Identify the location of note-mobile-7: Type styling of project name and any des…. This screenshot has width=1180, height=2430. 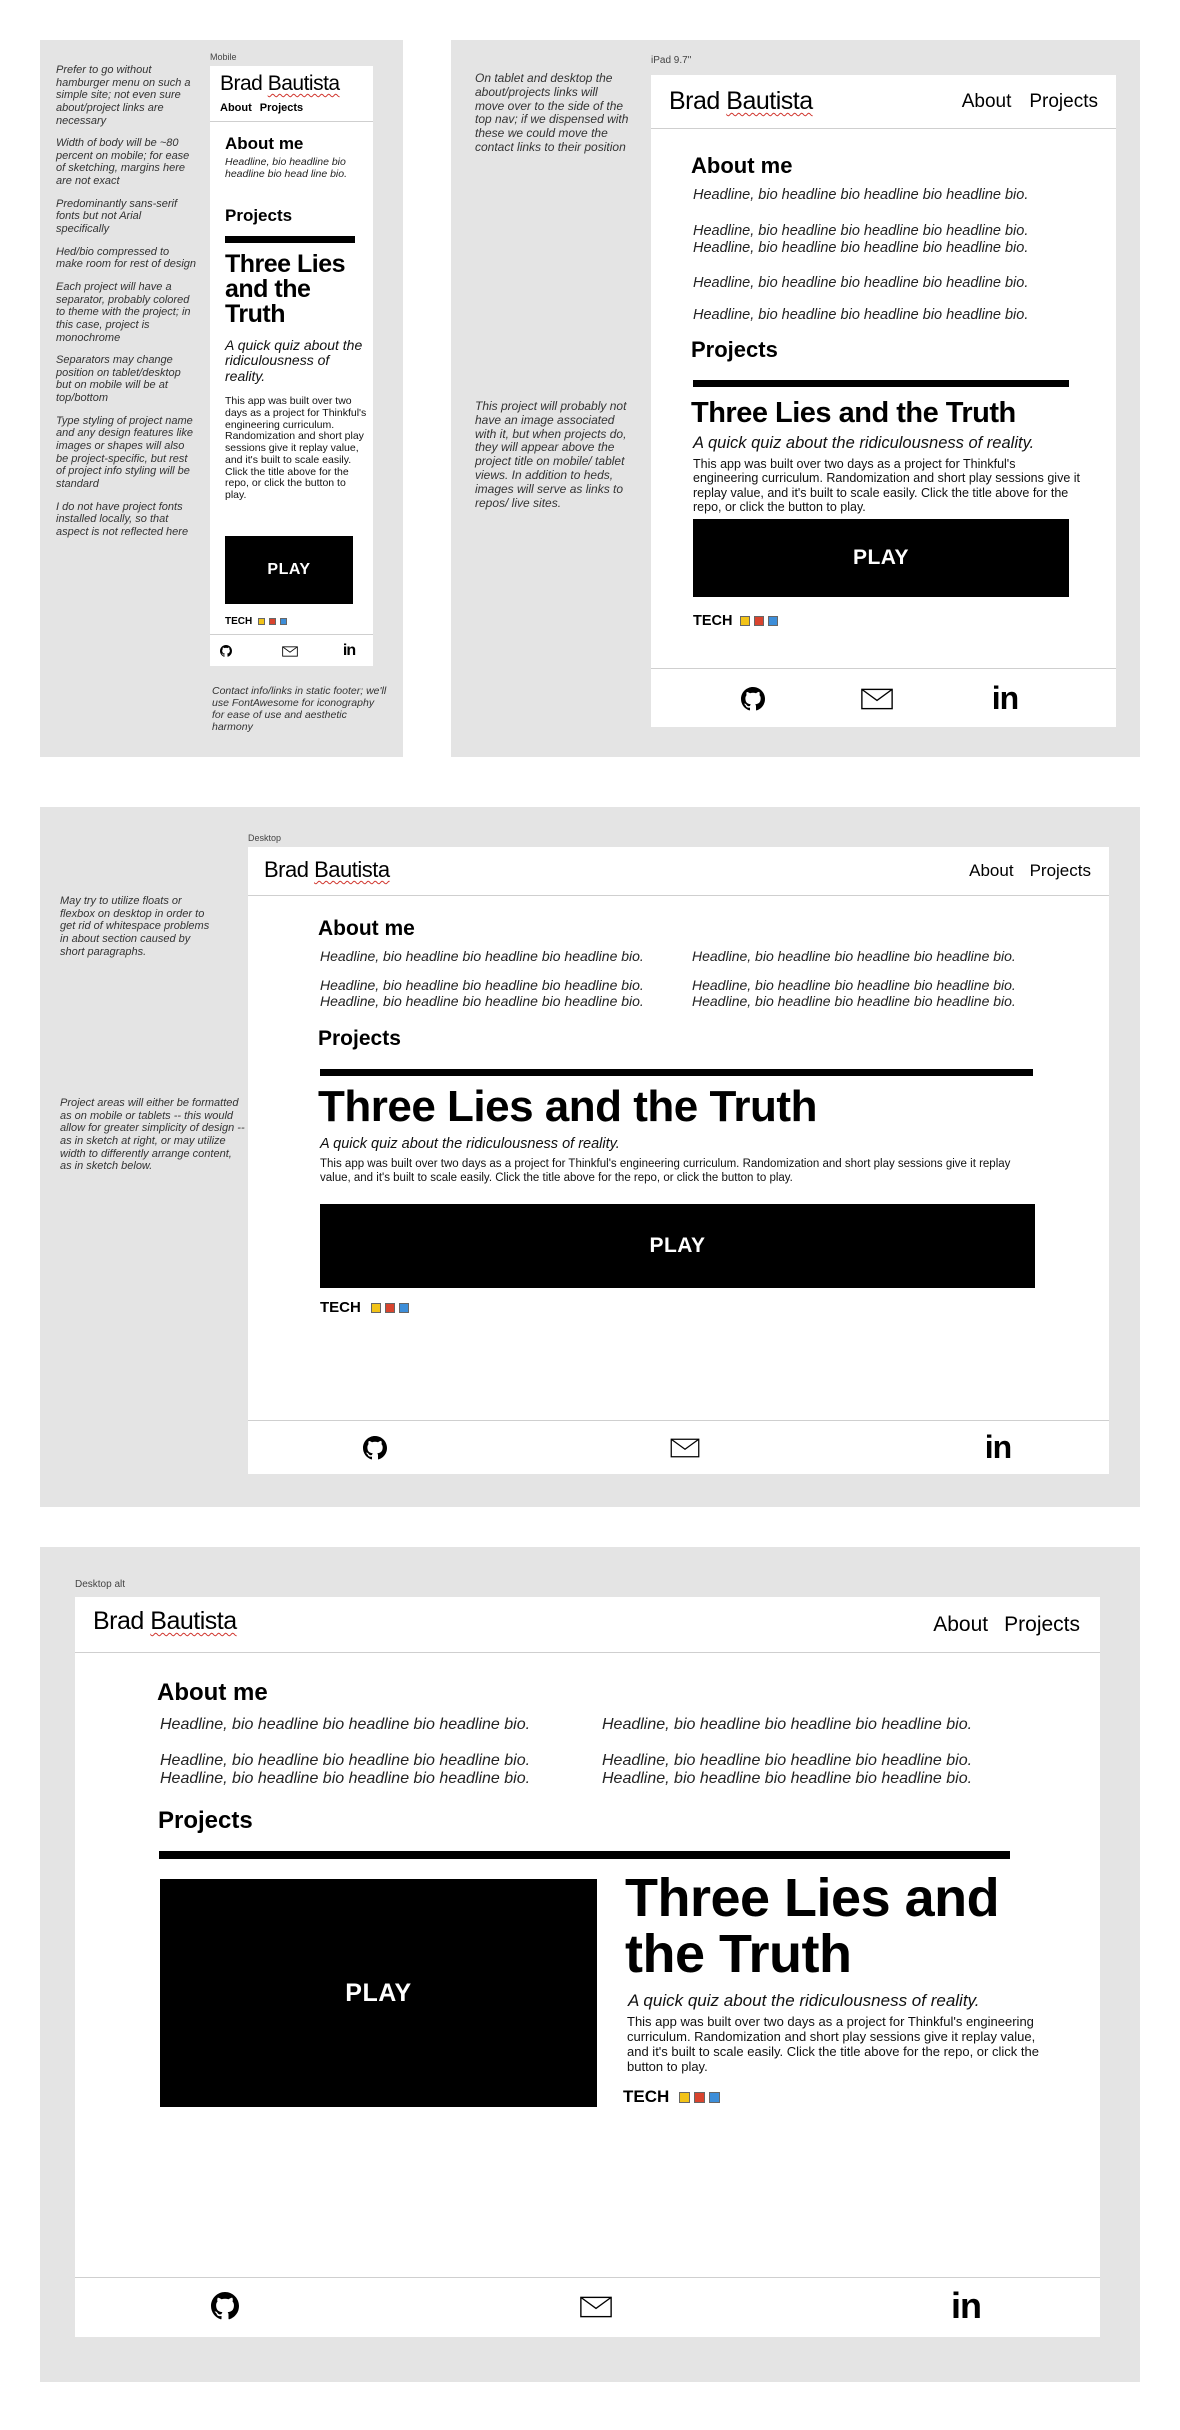
(124, 452).